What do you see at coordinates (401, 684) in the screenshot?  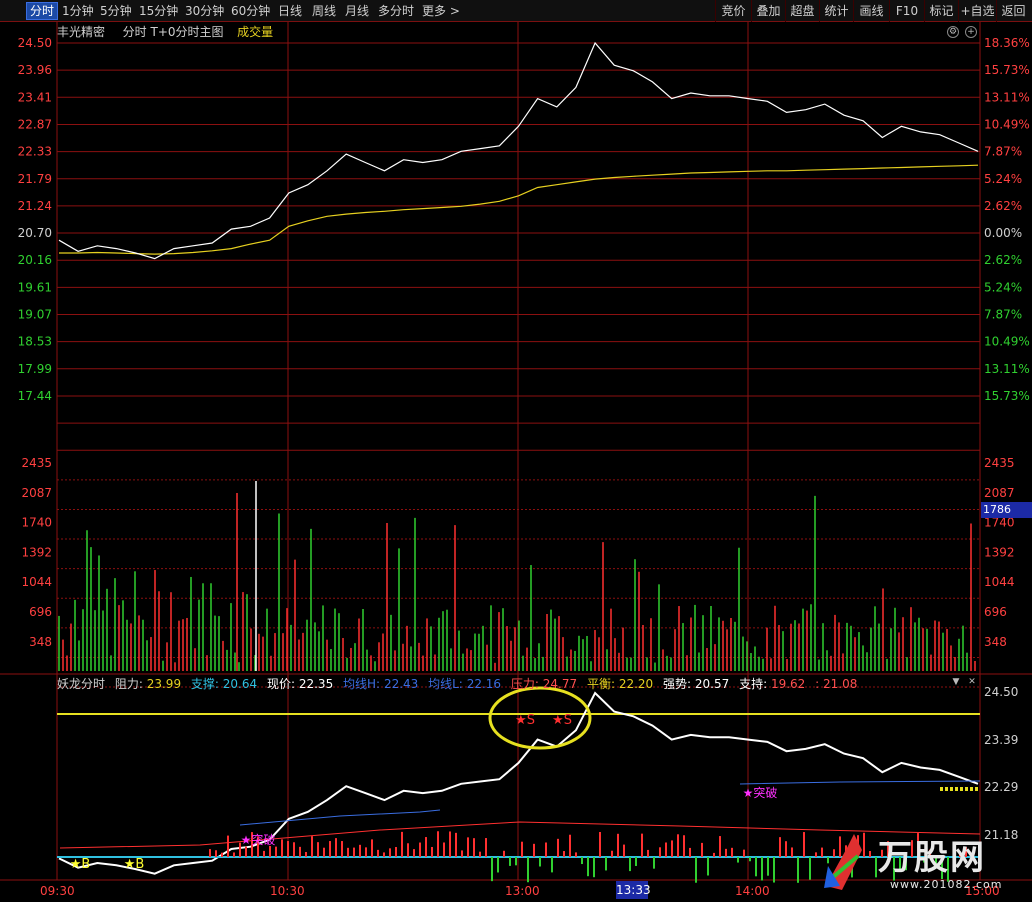 I see `avg-h-value: 22.43` at bounding box center [401, 684].